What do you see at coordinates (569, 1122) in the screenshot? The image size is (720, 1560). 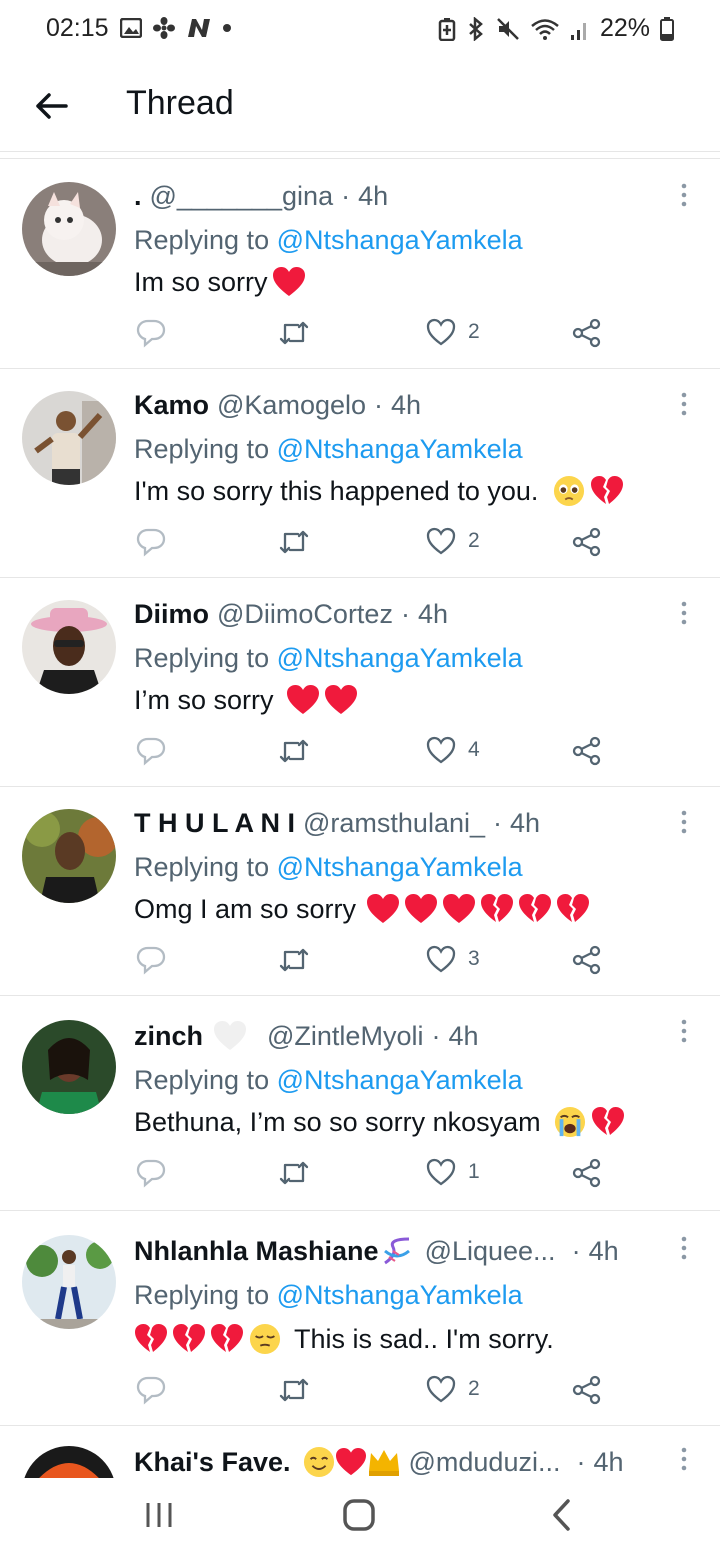 I see `crying-face-emoji` at bounding box center [569, 1122].